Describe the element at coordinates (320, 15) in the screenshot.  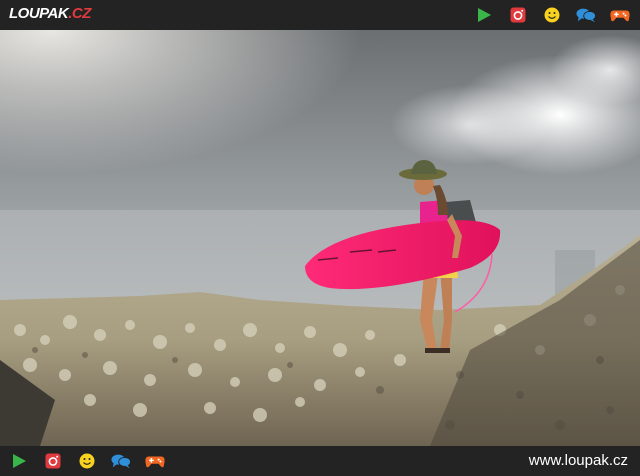
I see `top-bar: LOUPAK.CZ` at that location.